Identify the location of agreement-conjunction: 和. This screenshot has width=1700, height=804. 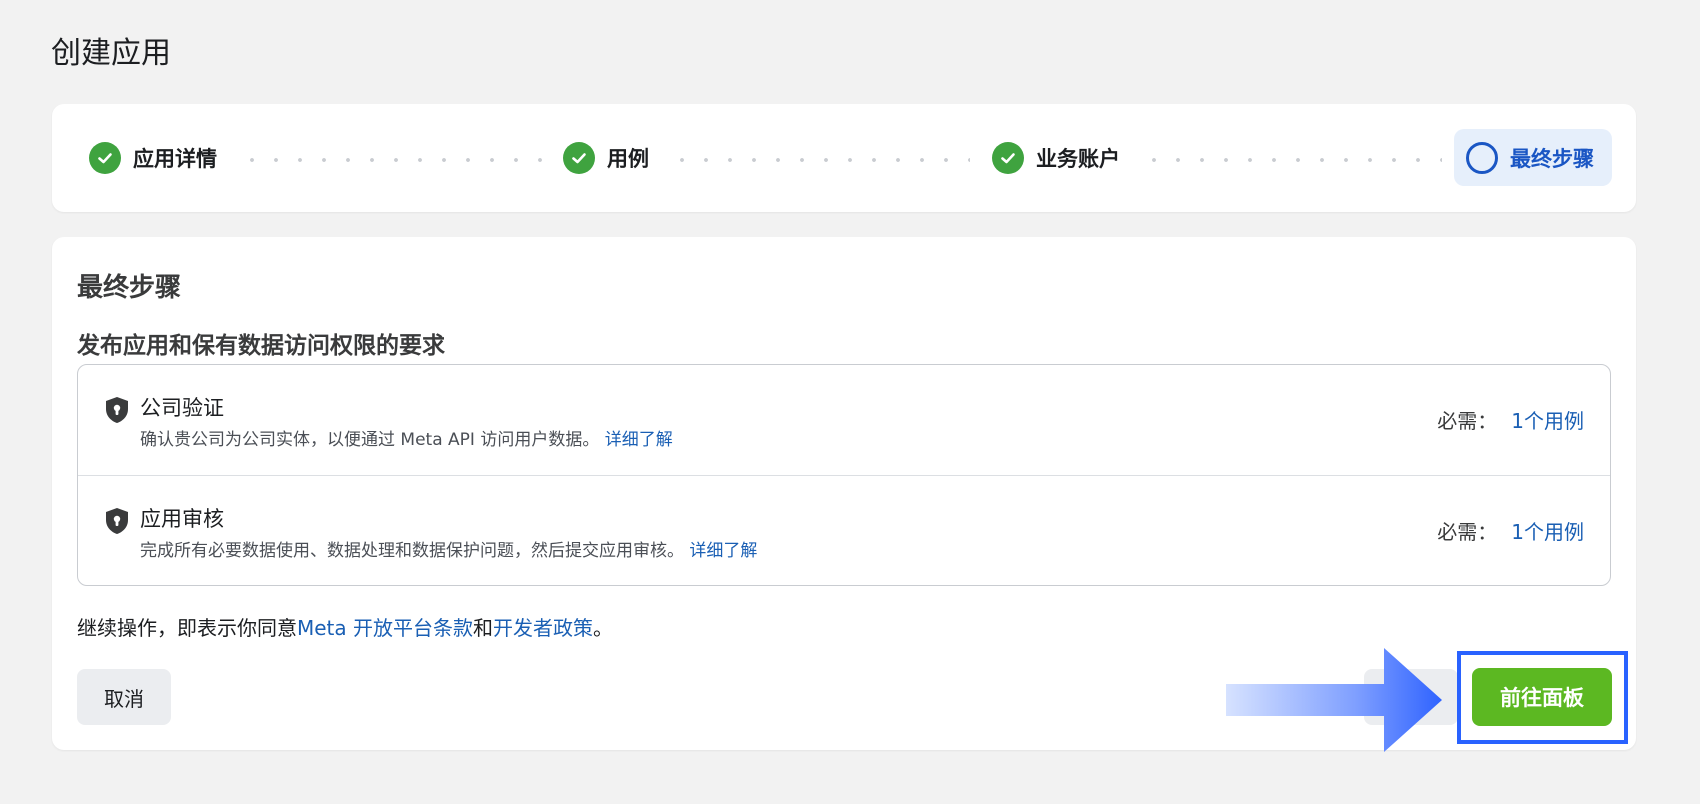
(483, 628).